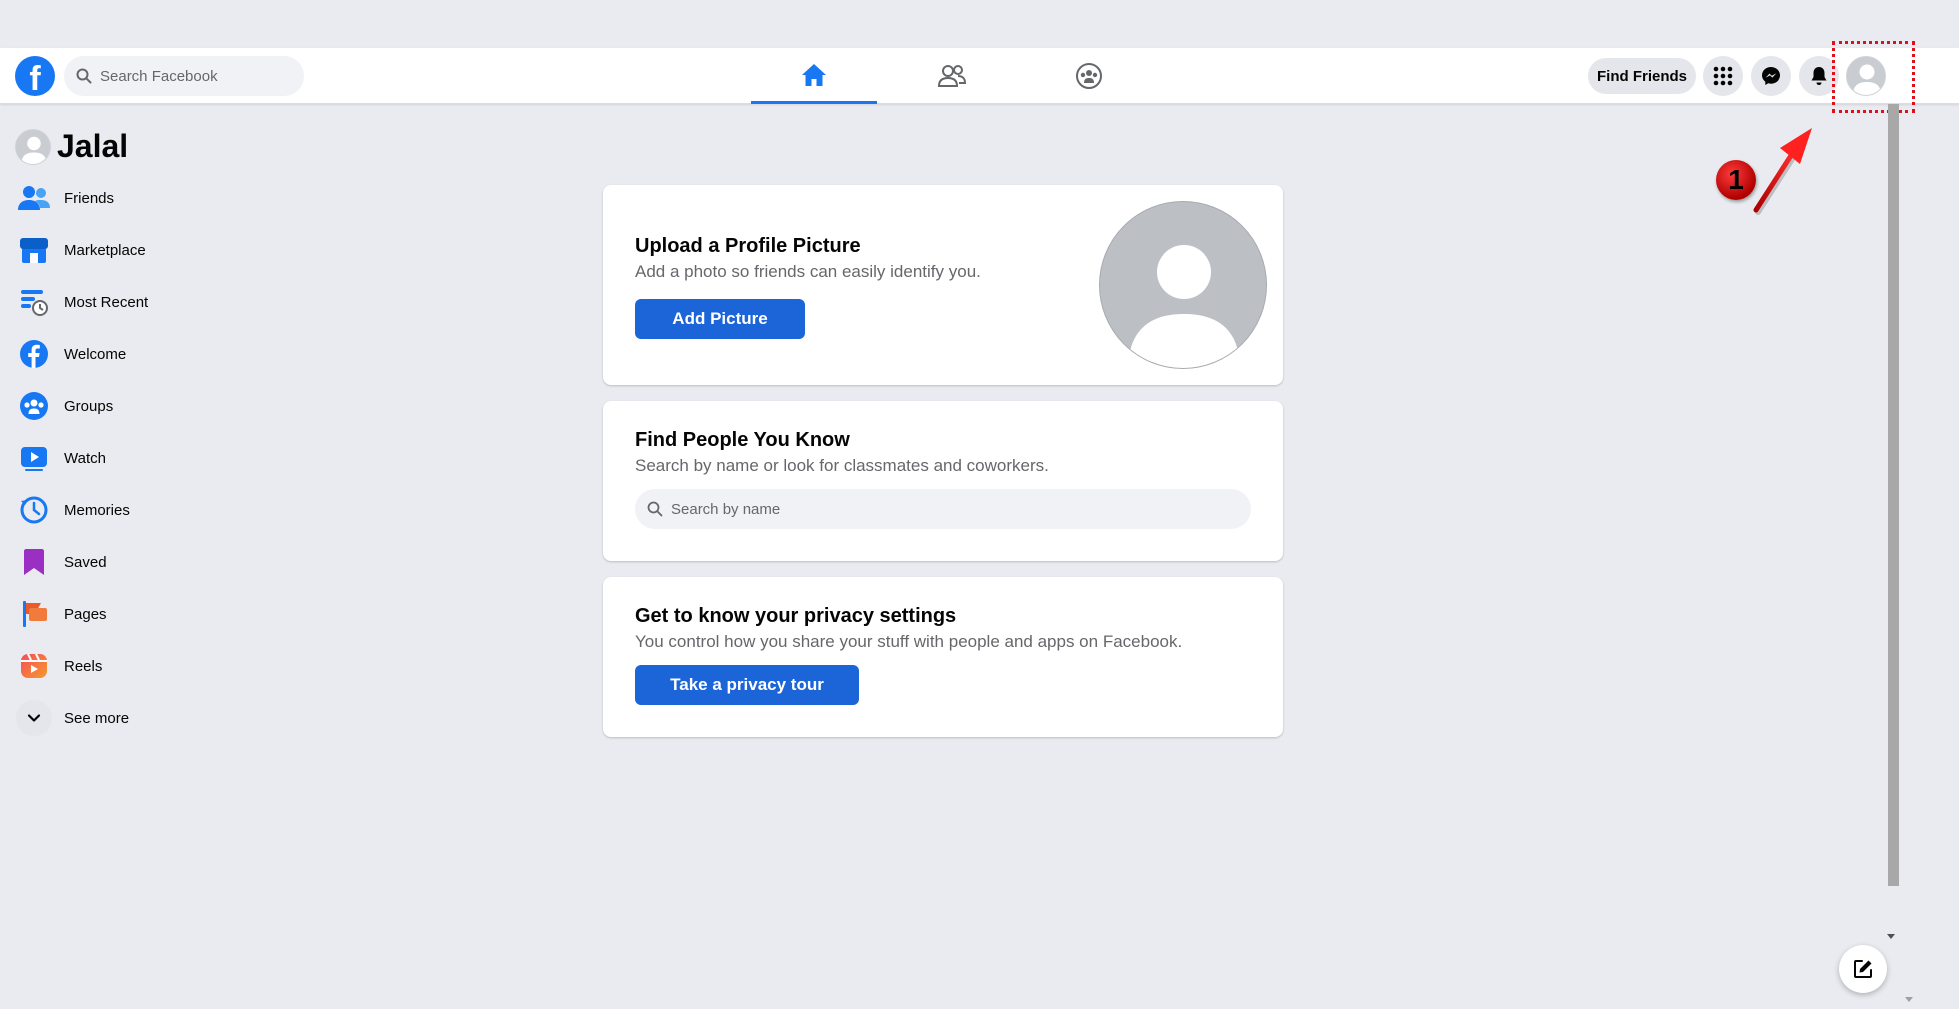  I want to click on sidebar-item-welcome: Welcome, so click(176, 354).